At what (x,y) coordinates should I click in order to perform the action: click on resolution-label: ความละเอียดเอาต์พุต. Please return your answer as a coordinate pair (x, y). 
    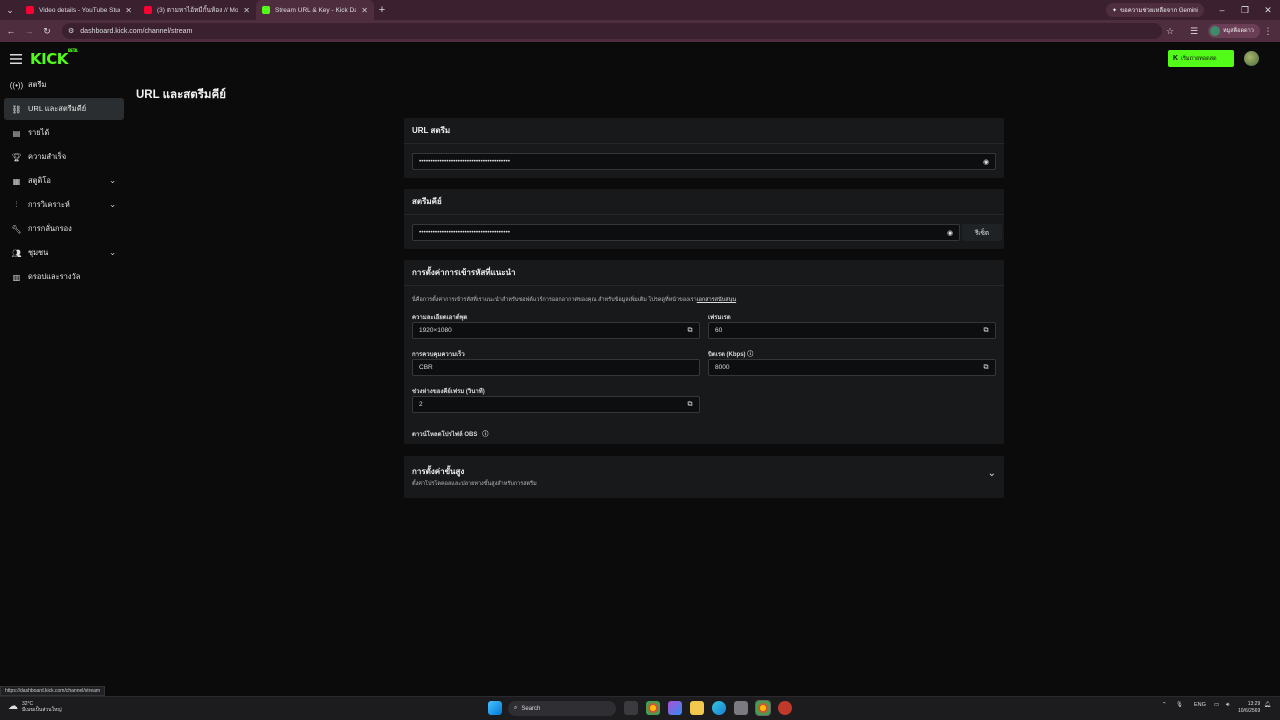
    Looking at the image, I should click on (440, 318).